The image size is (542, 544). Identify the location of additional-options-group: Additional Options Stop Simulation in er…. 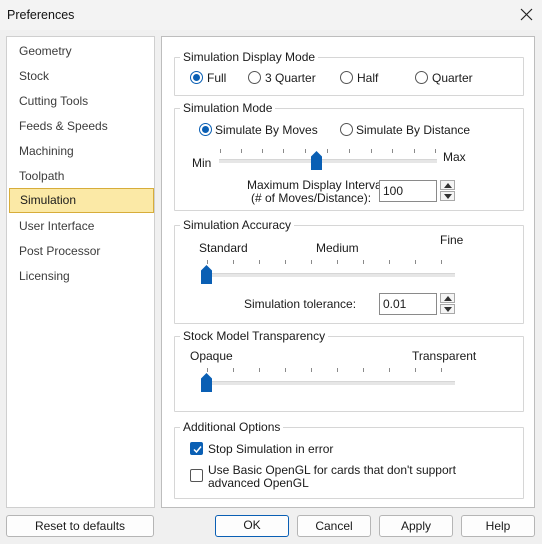
(349, 459).